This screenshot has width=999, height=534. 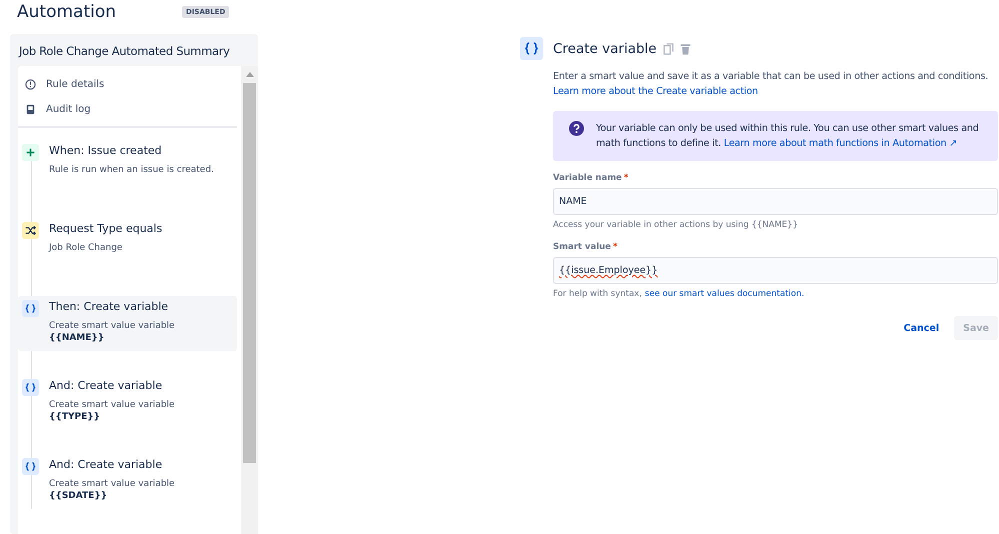 I want to click on field-label: Smart value *, so click(x=585, y=247).